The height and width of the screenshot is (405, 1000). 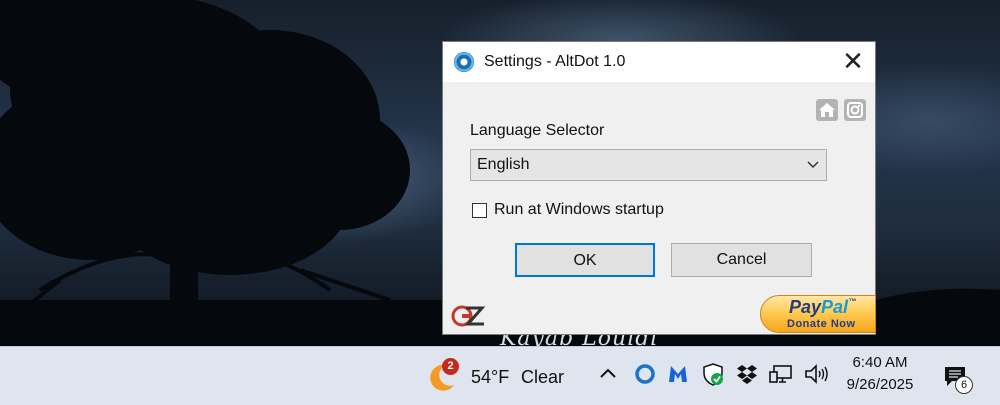 What do you see at coordinates (503, 164) in the screenshot?
I see `language-value: English` at bounding box center [503, 164].